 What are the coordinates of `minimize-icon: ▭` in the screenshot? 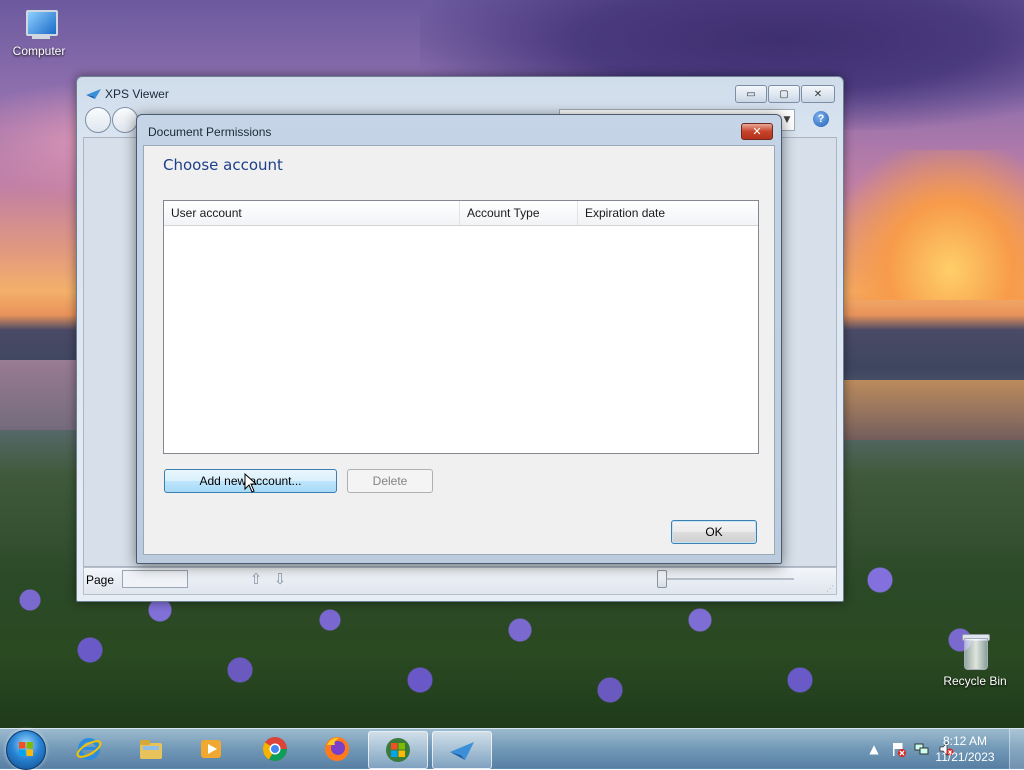 It's located at (751, 94).